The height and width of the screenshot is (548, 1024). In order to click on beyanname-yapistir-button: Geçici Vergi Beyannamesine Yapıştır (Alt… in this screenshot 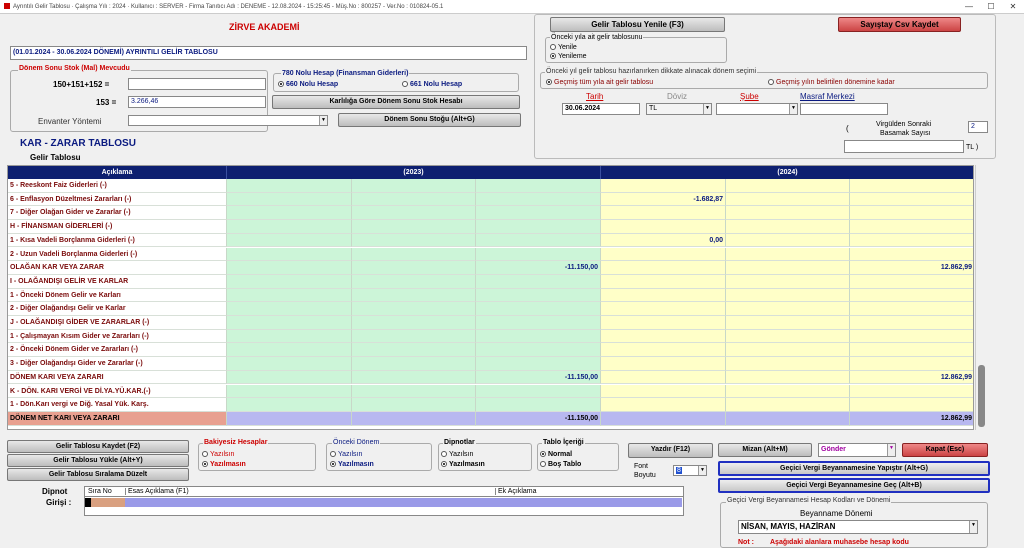, I will do `click(854, 468)`.